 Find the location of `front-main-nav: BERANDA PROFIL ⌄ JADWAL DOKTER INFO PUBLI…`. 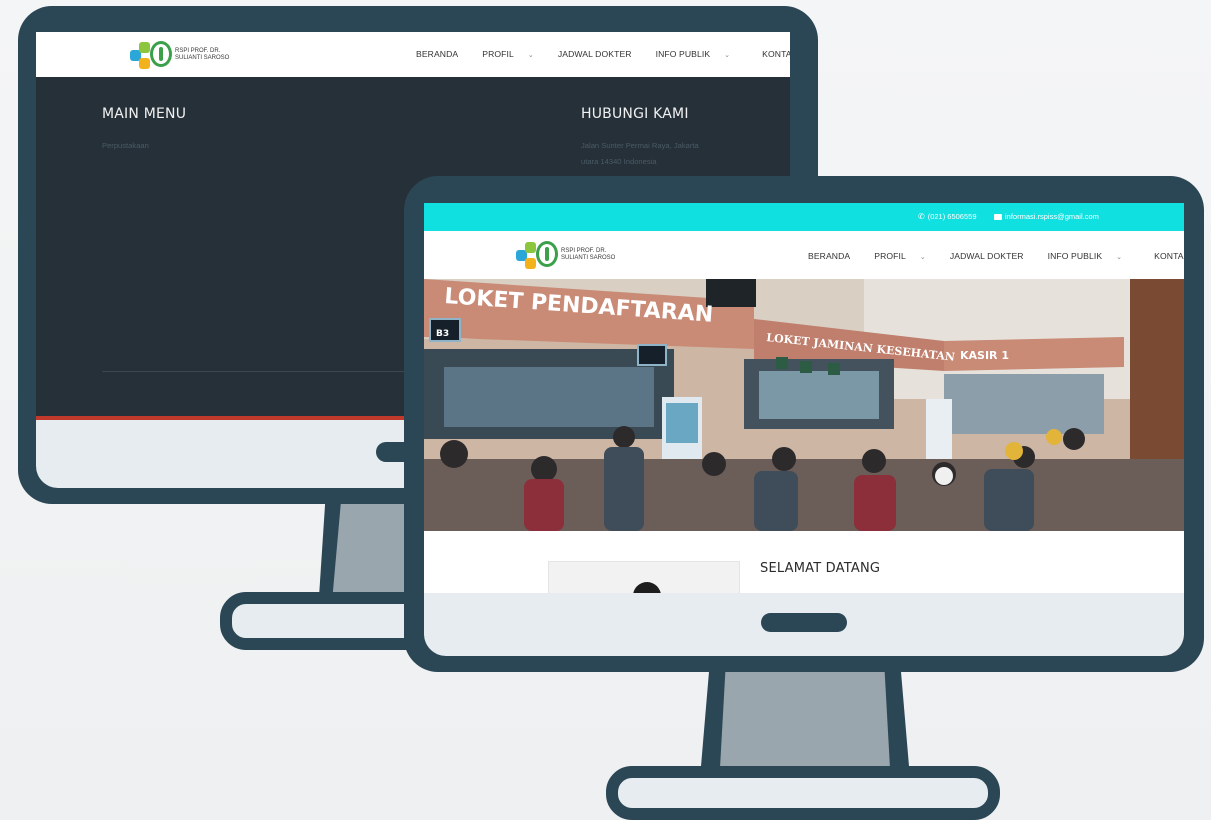

front-main-nav: BERANDA PROFIL ⌄ JADWAL DOKTER INFO PUBLI… is located at coordinates (996, 256).